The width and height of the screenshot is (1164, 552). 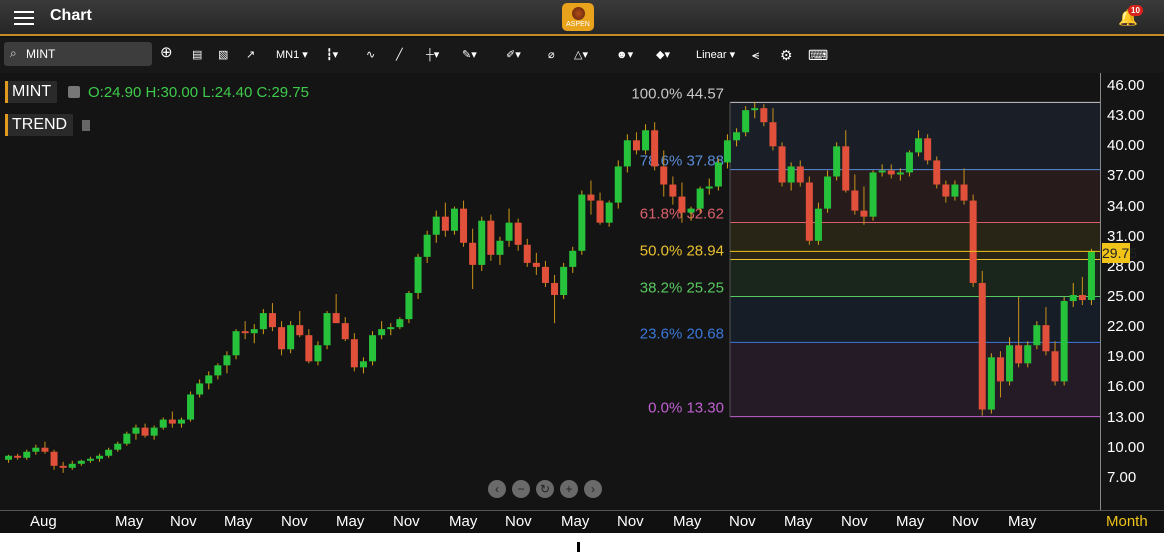 What do you see at coordinates (250, 56) in the screenshot?
I see `compare-icon: ↗` at bounding box center [250, 56].